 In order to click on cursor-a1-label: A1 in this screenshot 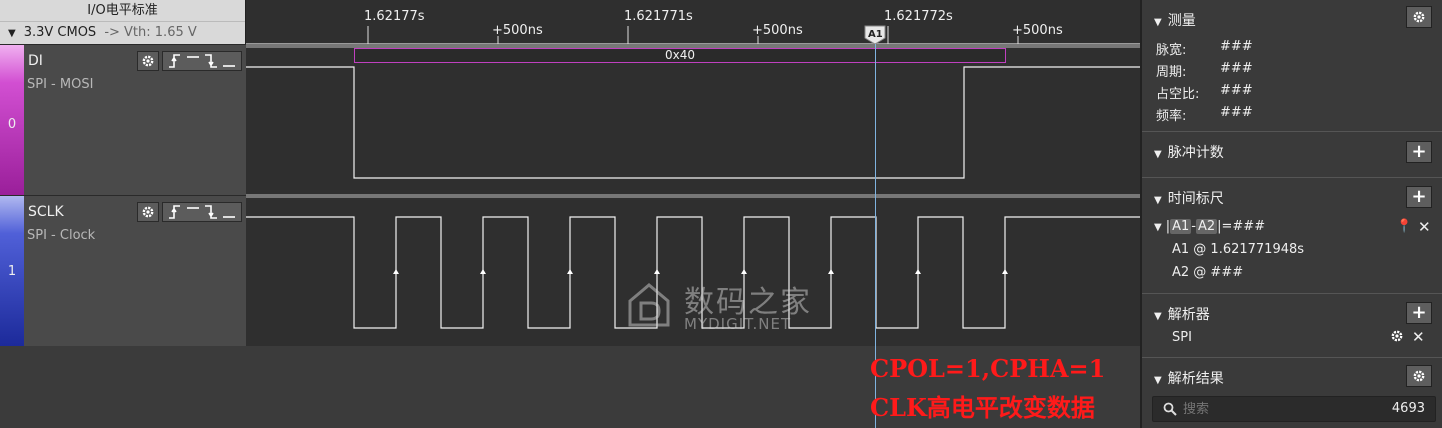, I will do `click(875, 34)`.